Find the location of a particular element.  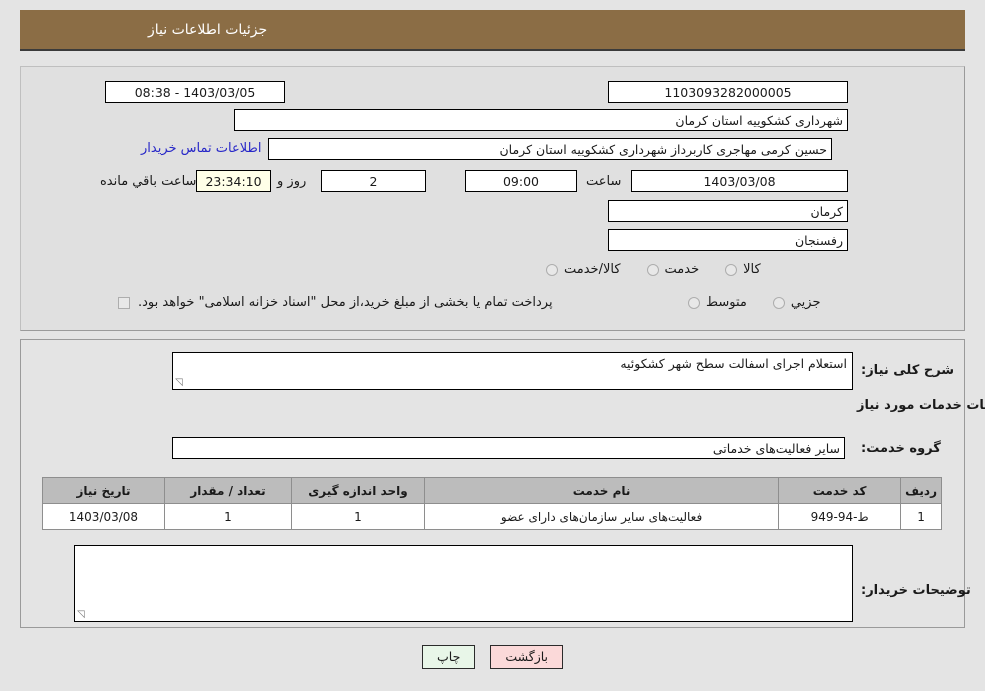

window-title-bar: جزئیات اطلاعات نیاز is located at coordinates (492, 30).